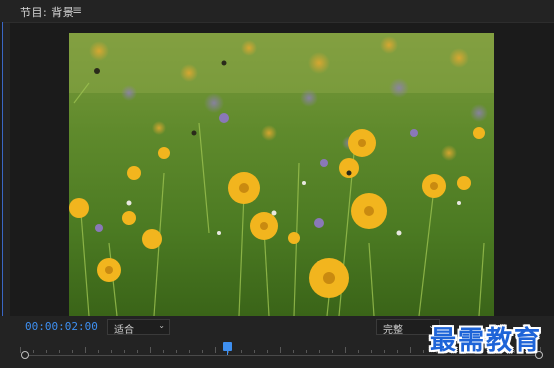  I want to click on panel-title: 节目: 背景, so click(47, 12).